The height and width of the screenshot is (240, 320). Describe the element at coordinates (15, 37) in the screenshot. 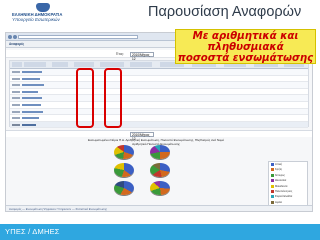

I see `forward-icon` at that location.